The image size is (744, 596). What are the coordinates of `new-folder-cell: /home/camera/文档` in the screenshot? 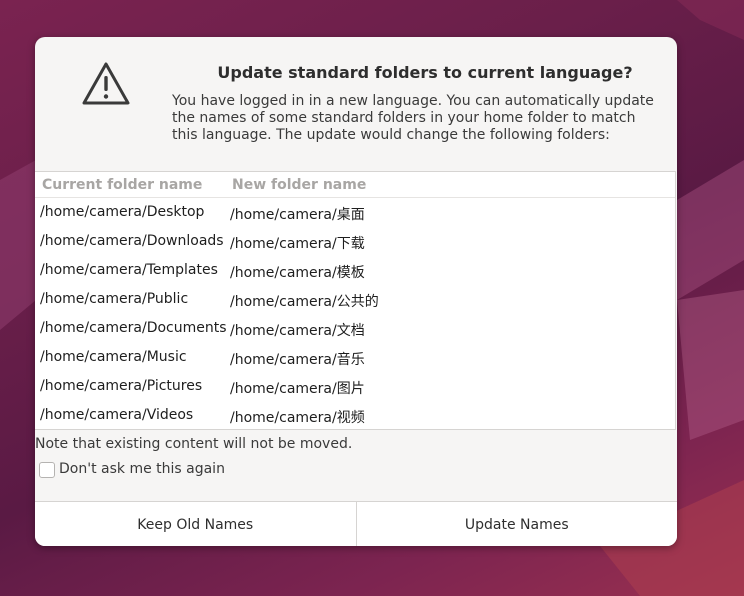 It's located at (297, 331).